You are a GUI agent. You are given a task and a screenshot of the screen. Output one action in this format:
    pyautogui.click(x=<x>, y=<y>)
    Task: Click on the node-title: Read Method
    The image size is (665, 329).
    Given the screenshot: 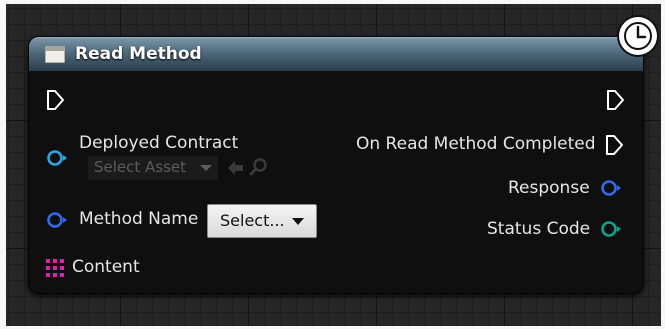 What is the action you would take?
    pyautogui.click(x=138, y=54)
    